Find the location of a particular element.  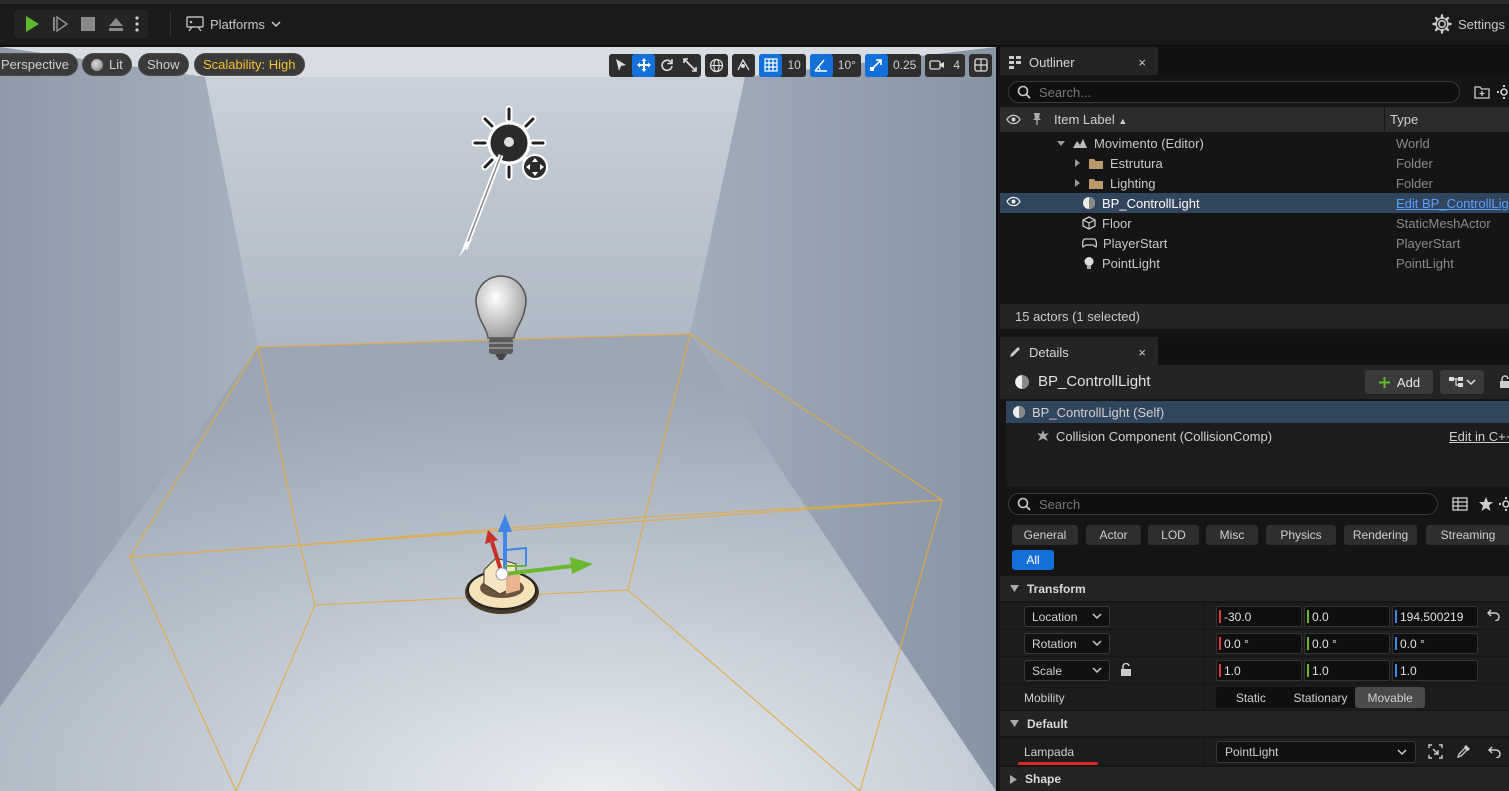

location-dropdown: Location is located at coordinates (1067, 616).